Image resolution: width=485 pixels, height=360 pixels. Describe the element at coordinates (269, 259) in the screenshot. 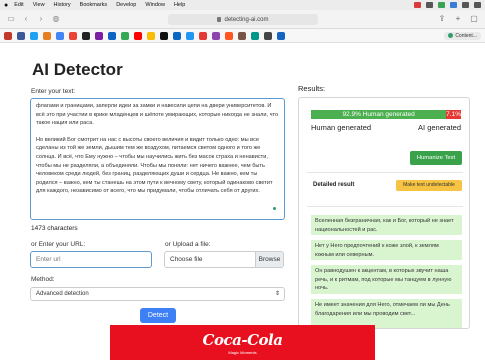

I see `browse-button: Browse` at that location.